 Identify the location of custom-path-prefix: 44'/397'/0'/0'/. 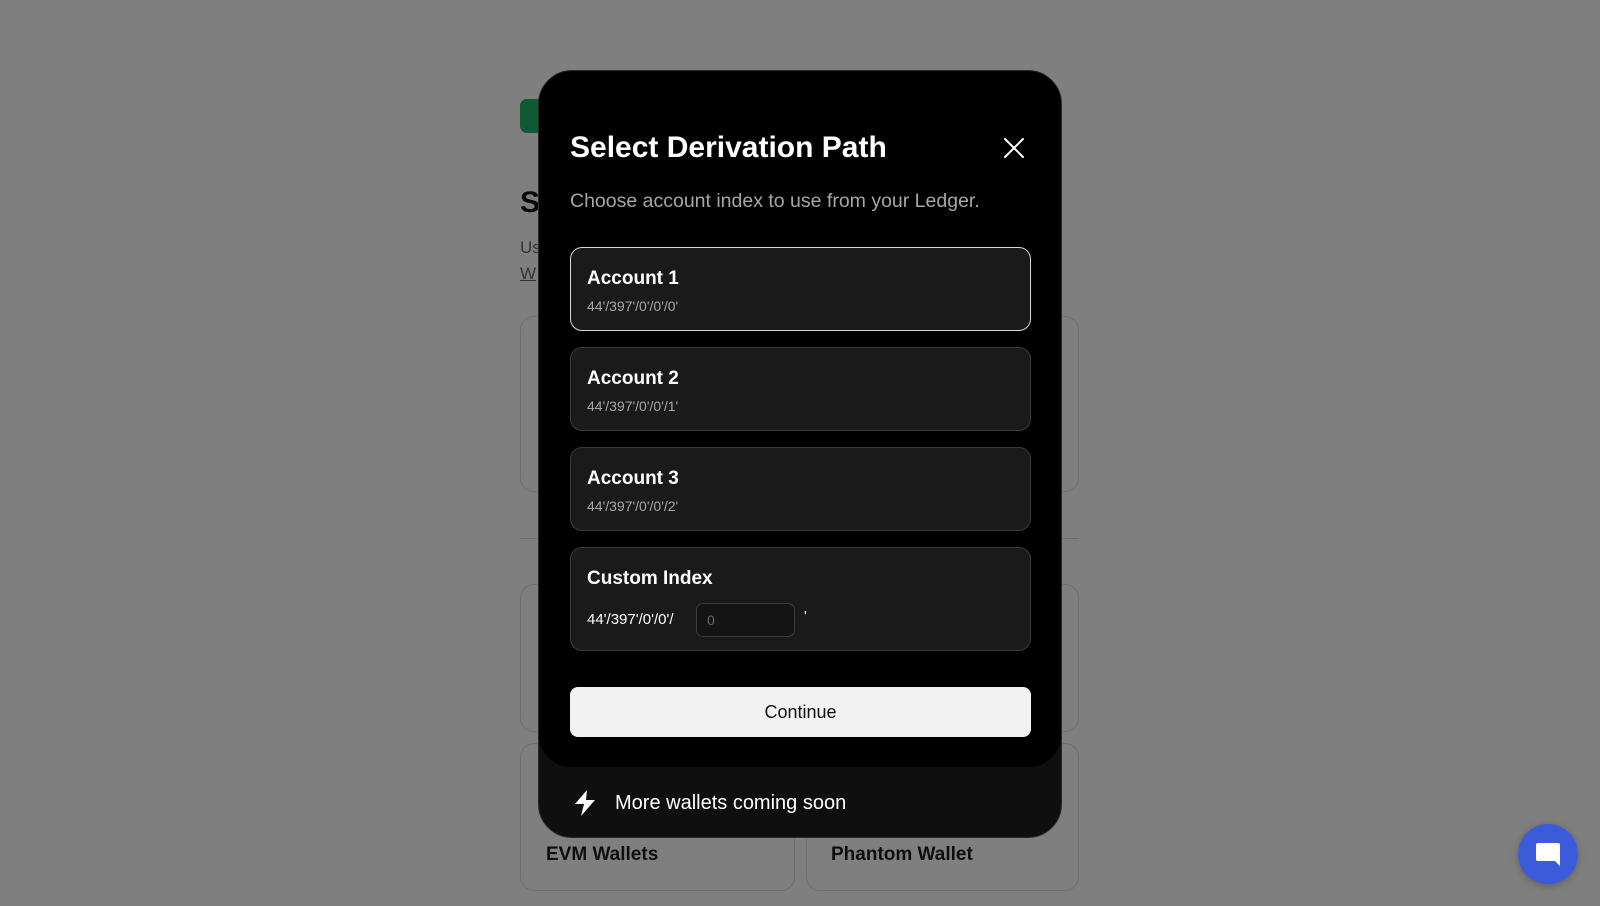
(630, 619).